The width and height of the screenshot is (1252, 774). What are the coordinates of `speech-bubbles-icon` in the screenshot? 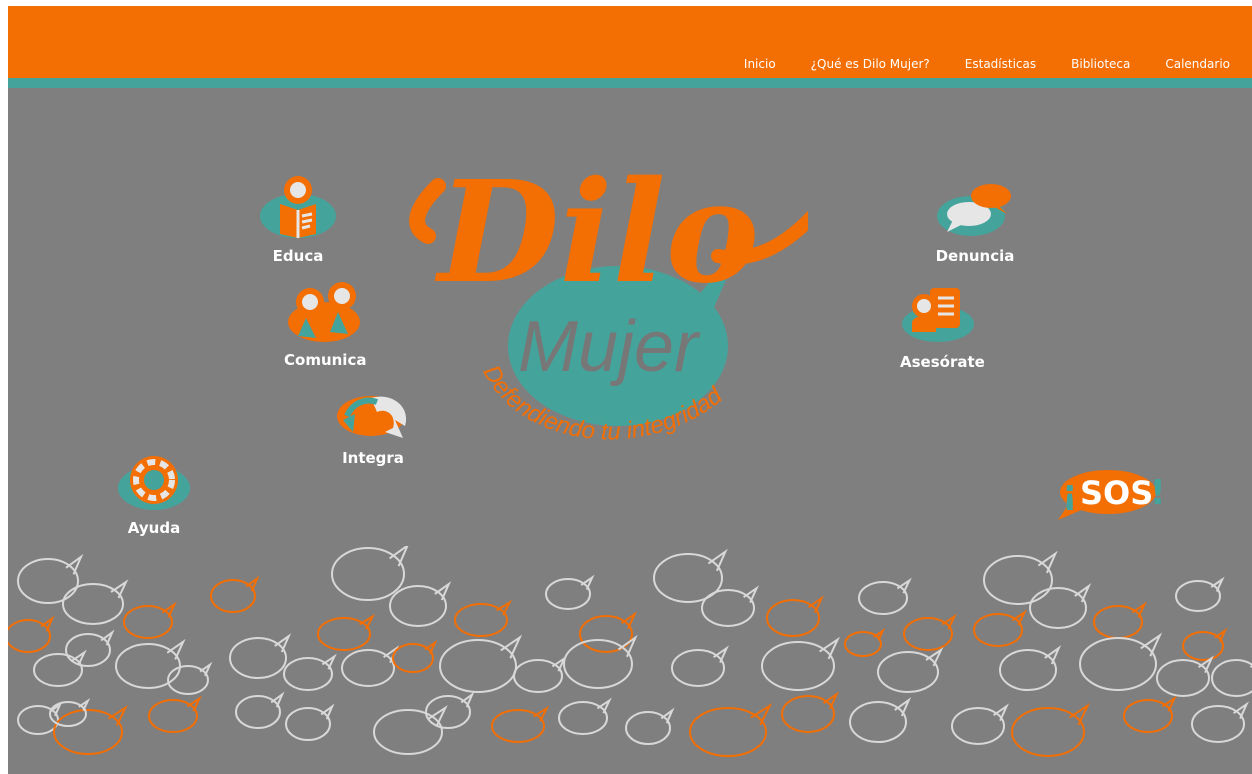 It's located at (974, 210).